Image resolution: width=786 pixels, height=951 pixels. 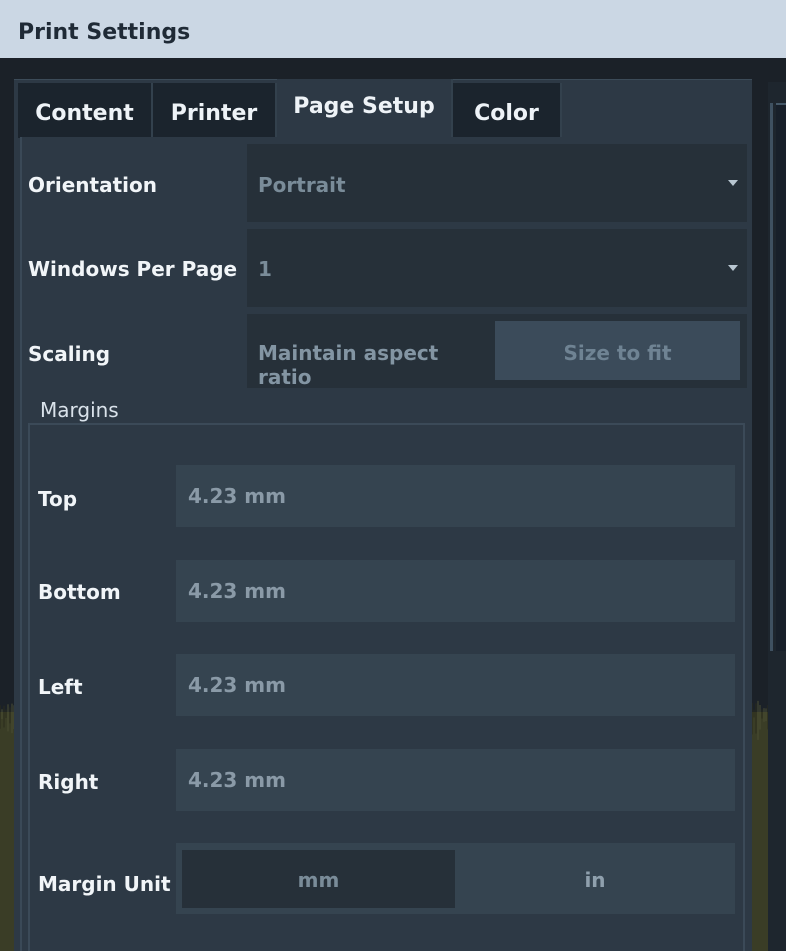 What do you see at coordinates (393, 29) in the screenshot?
I see `window-title: Print Settings` at bounding box center [393, 29].